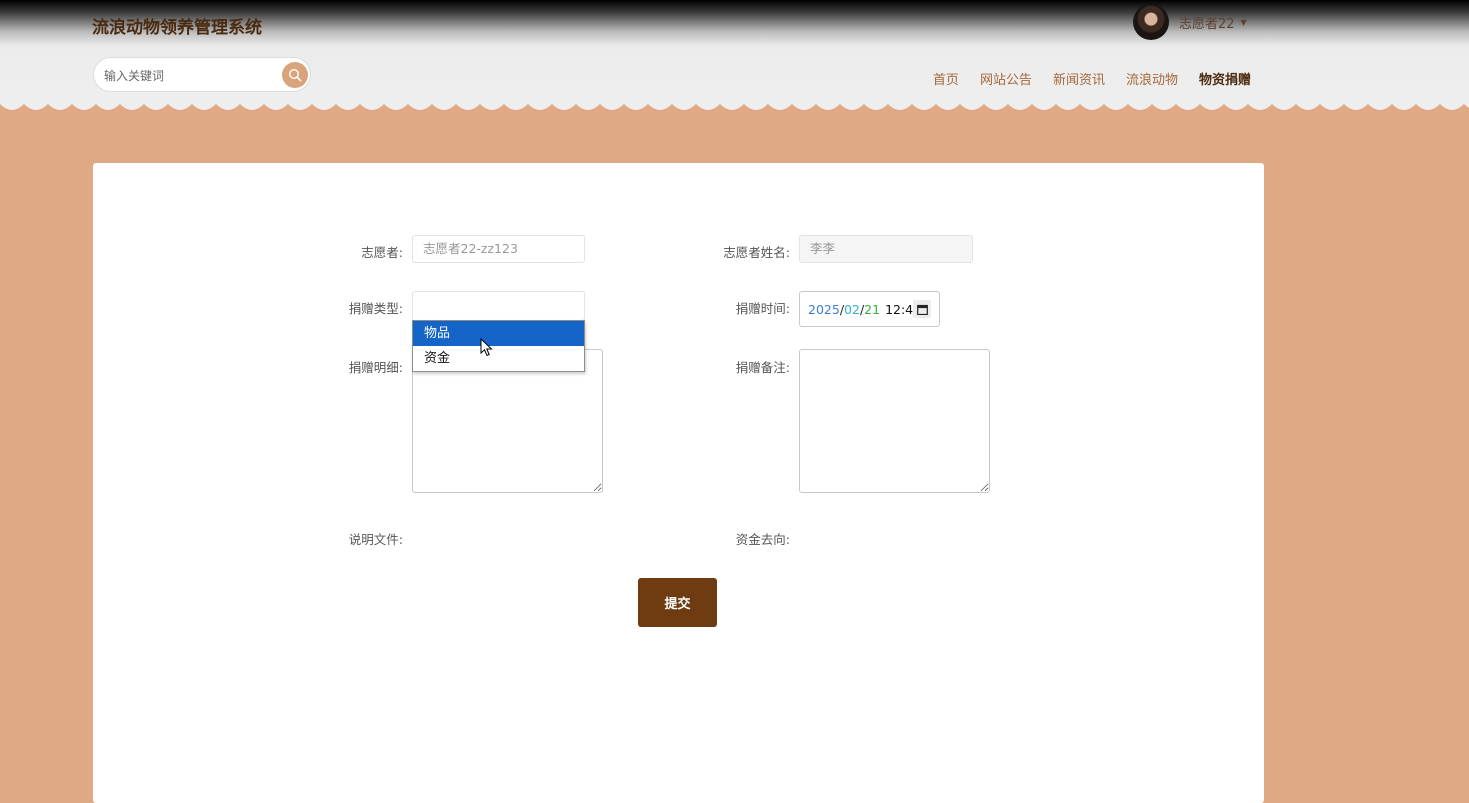 The width and height of the screenshot is (1469, 803). I want to click on donation-time-input: 2025/02/21 12:46, so click(869, 309).